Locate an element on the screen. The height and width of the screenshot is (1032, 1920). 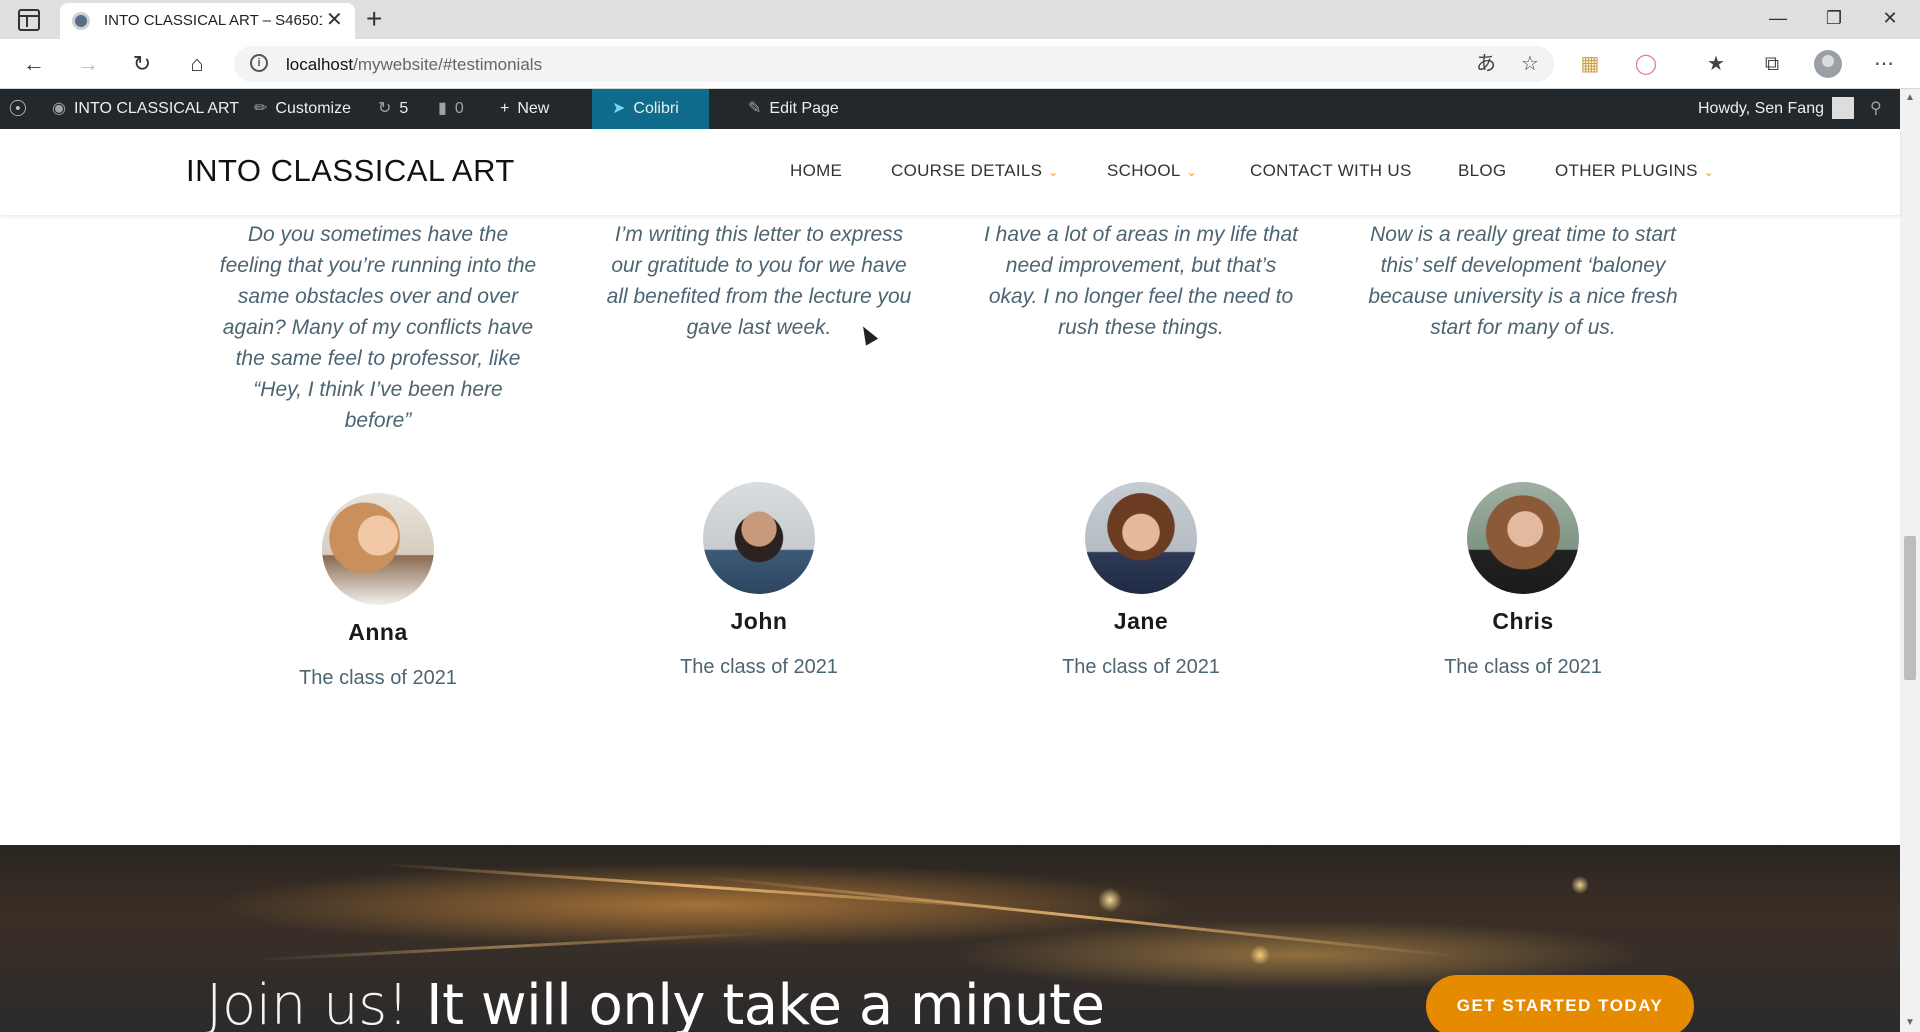
testimonial-name: Chris is located at coordinates (1523, 621).